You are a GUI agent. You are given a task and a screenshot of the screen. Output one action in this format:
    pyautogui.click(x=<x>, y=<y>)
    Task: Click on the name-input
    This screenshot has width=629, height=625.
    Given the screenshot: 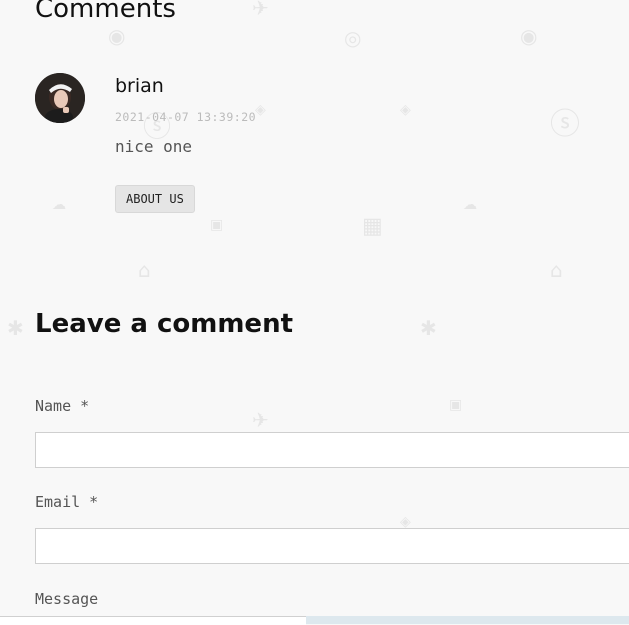 What is the action you would take?
    pyautogui.click(x=332, y=450)
    